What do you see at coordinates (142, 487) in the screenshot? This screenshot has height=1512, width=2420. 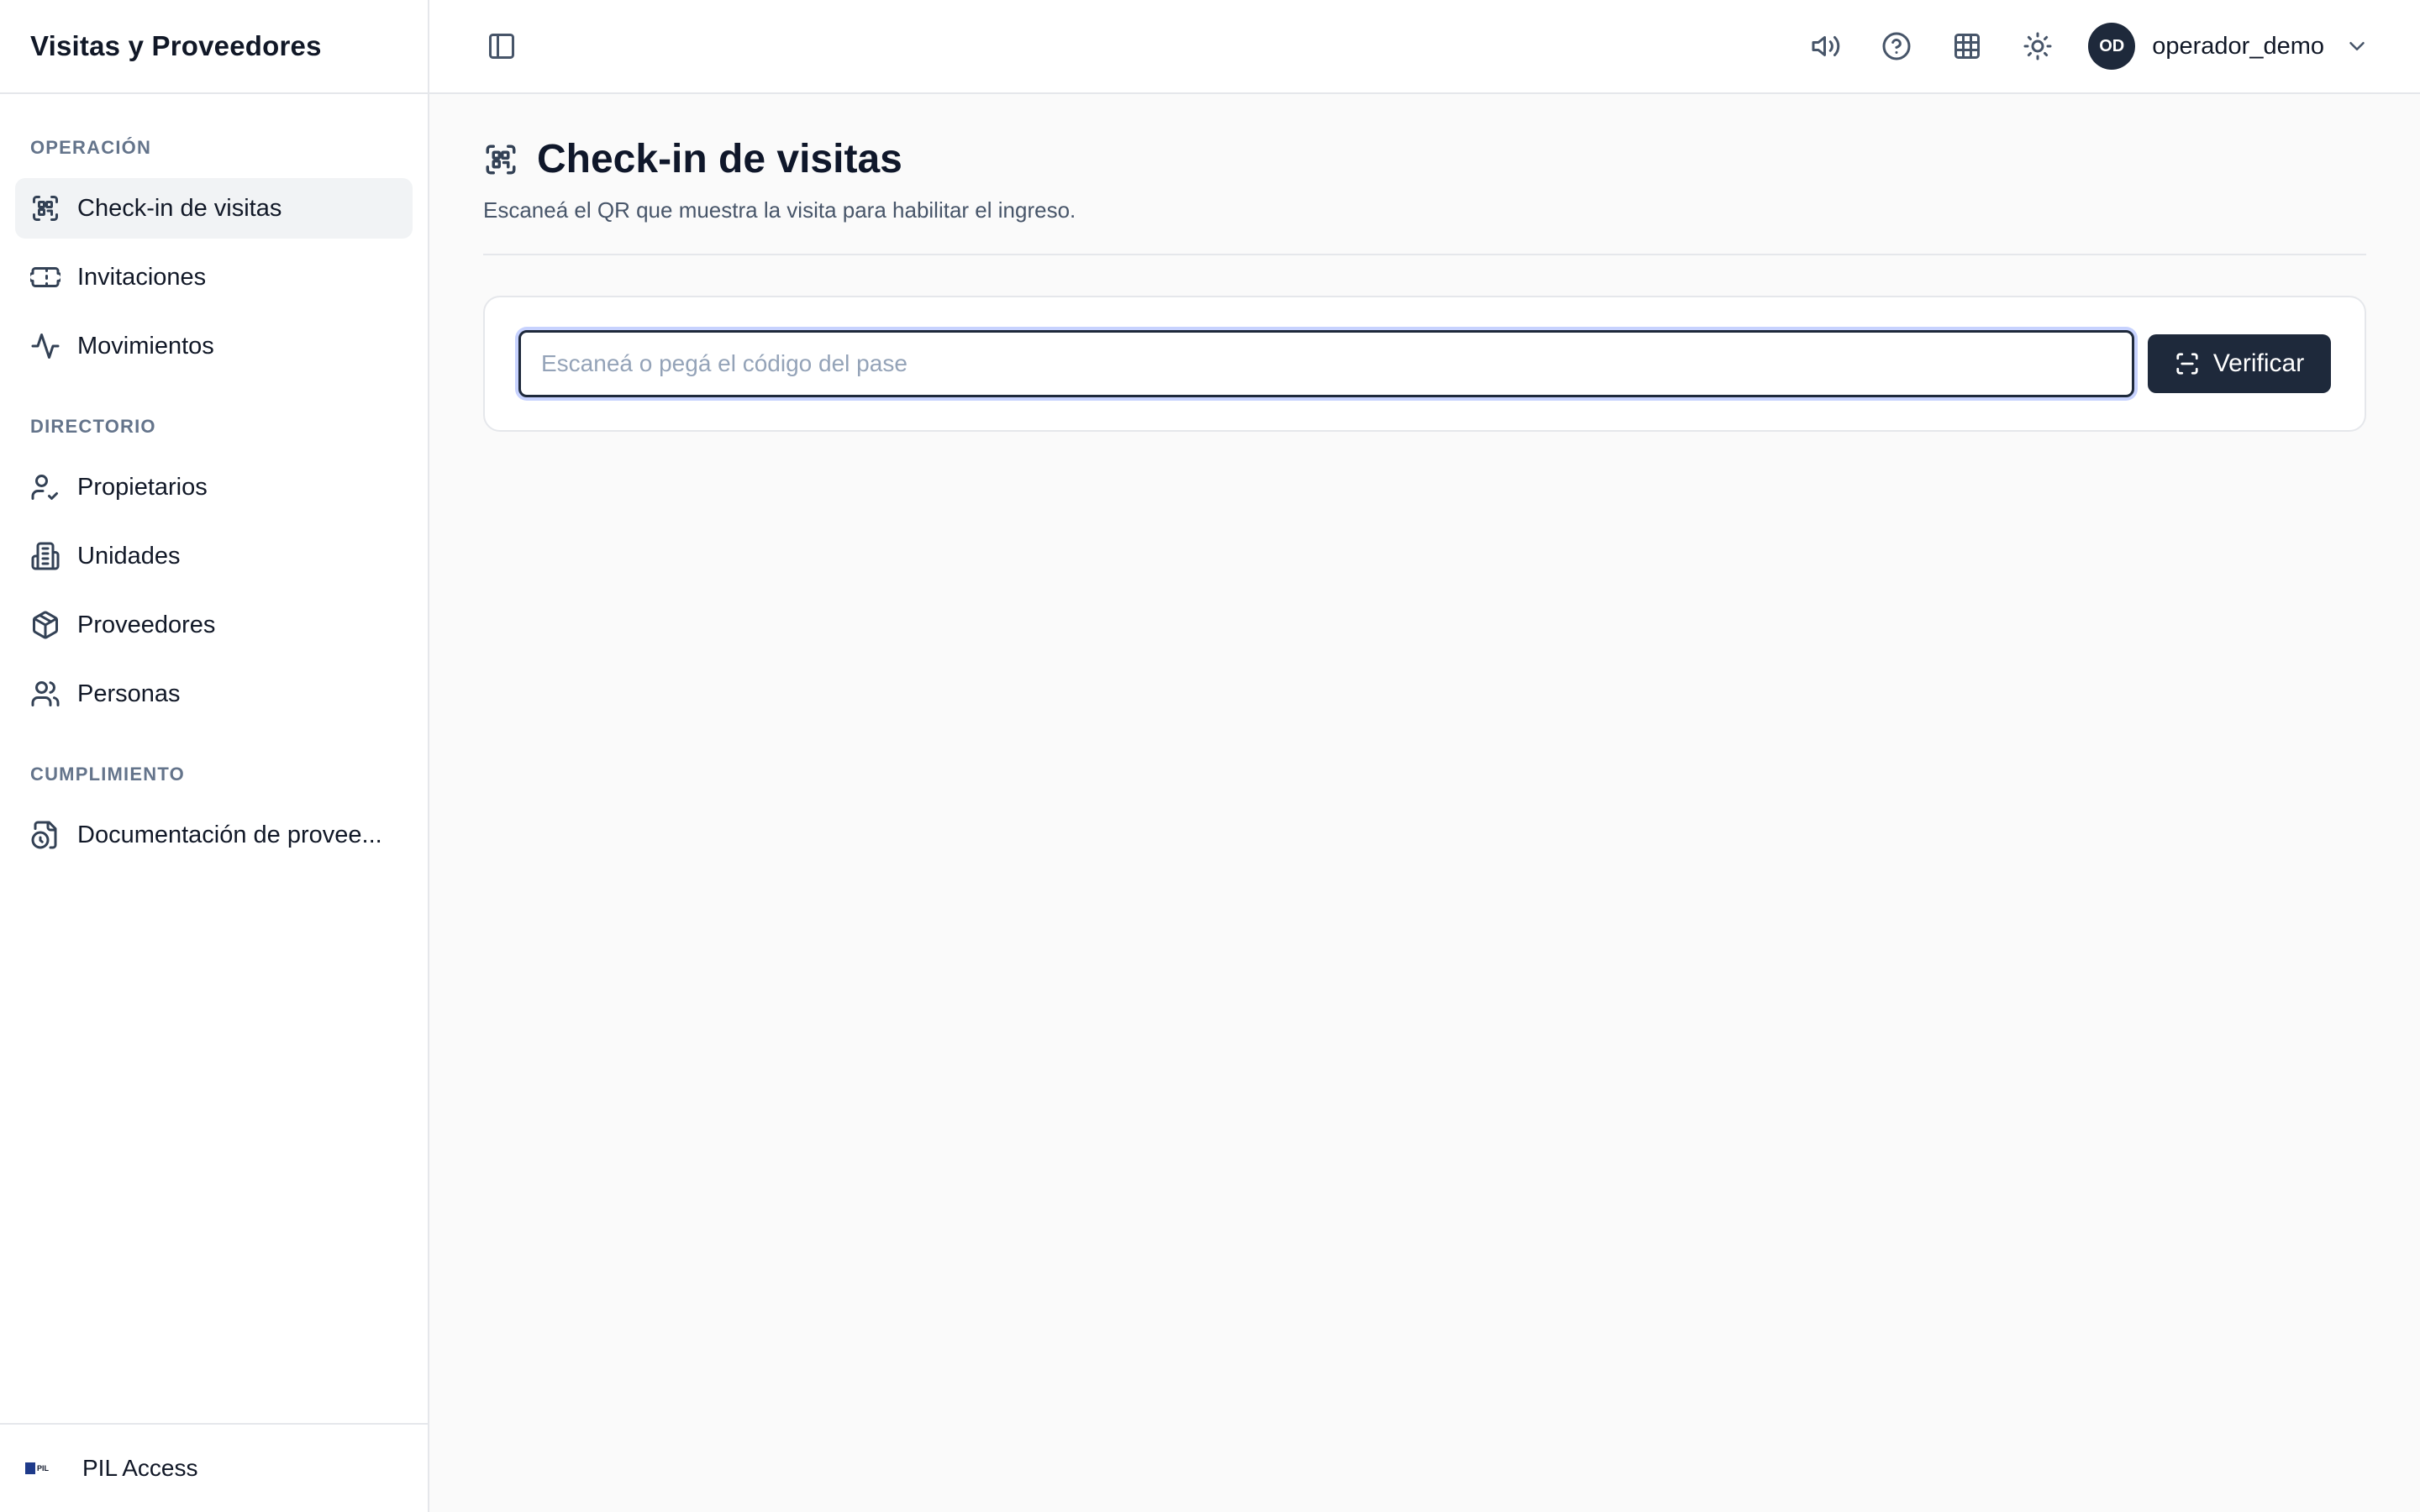 I see `sidebar-item-label: Propietarios` at bounding box center [142, 487].